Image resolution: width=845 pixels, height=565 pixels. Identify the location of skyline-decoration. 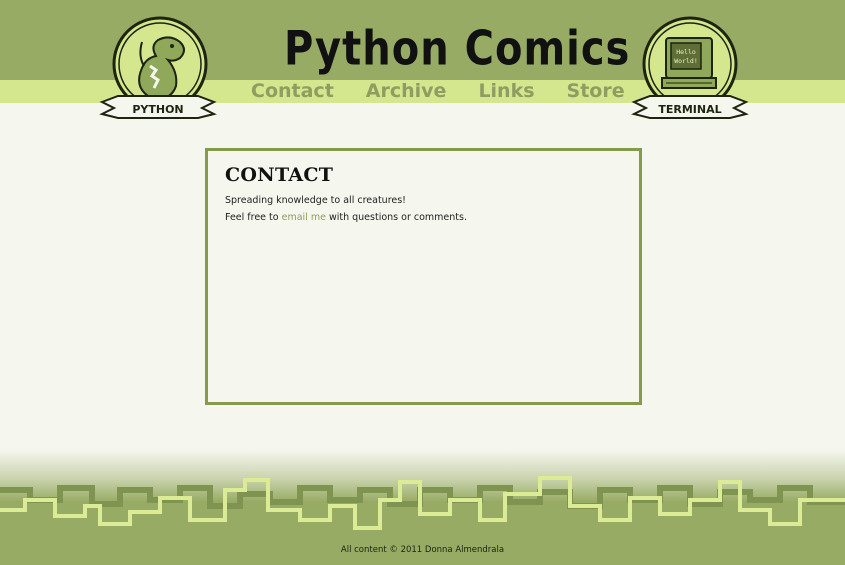
(422, 503).